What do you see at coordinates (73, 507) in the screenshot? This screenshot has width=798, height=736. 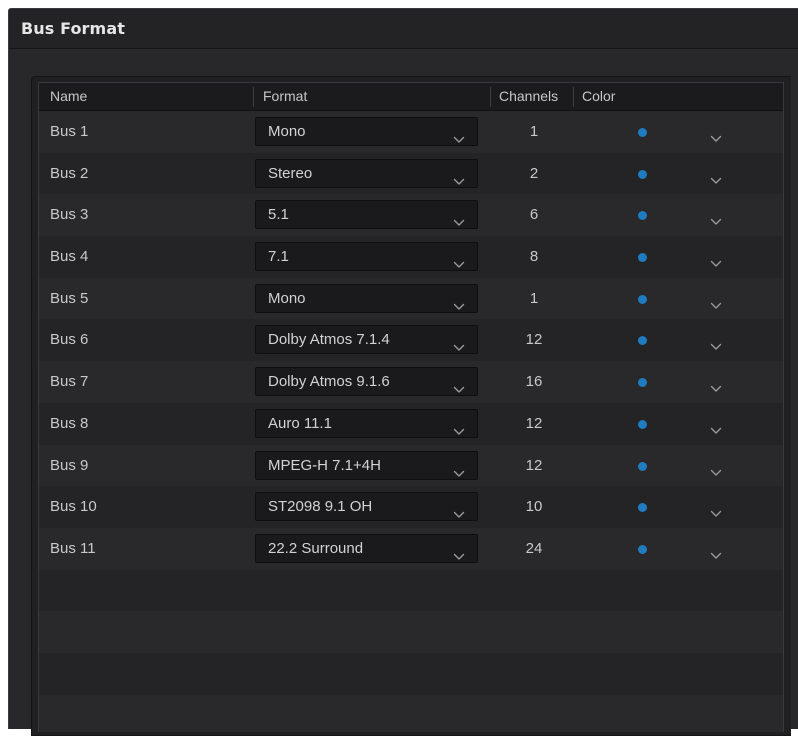 I see `bus-name: Bus 10` at bounding box center [73, 507].